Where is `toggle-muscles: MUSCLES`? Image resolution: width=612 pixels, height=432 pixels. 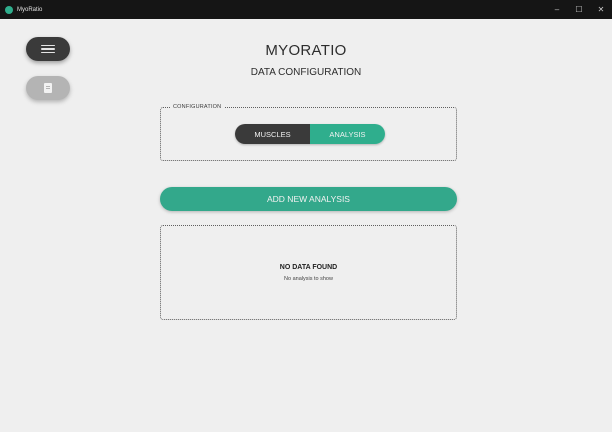
toggle-muscles: MUSCLES is located at coordinates (272, 134).